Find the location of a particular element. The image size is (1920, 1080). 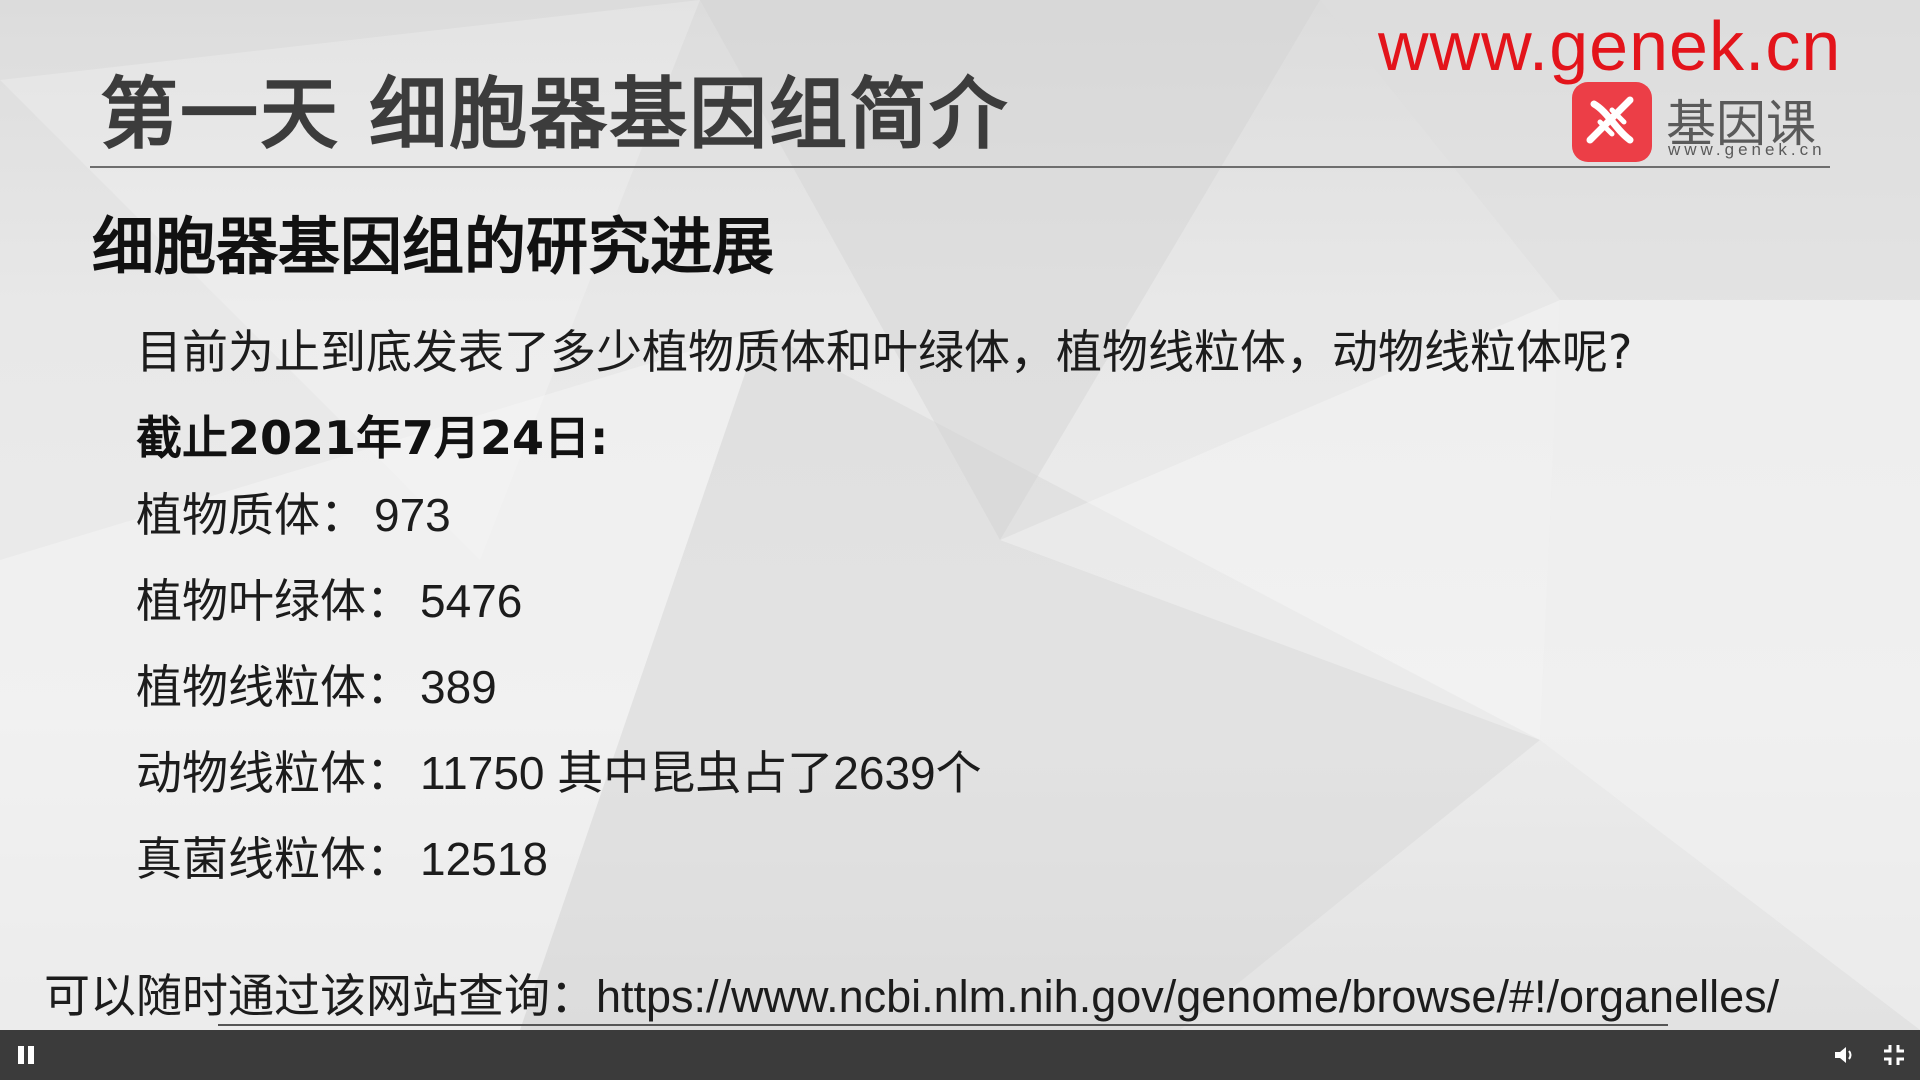

stat-item: 植物叶绿体： 5476 is located at coordinates (559, 615).